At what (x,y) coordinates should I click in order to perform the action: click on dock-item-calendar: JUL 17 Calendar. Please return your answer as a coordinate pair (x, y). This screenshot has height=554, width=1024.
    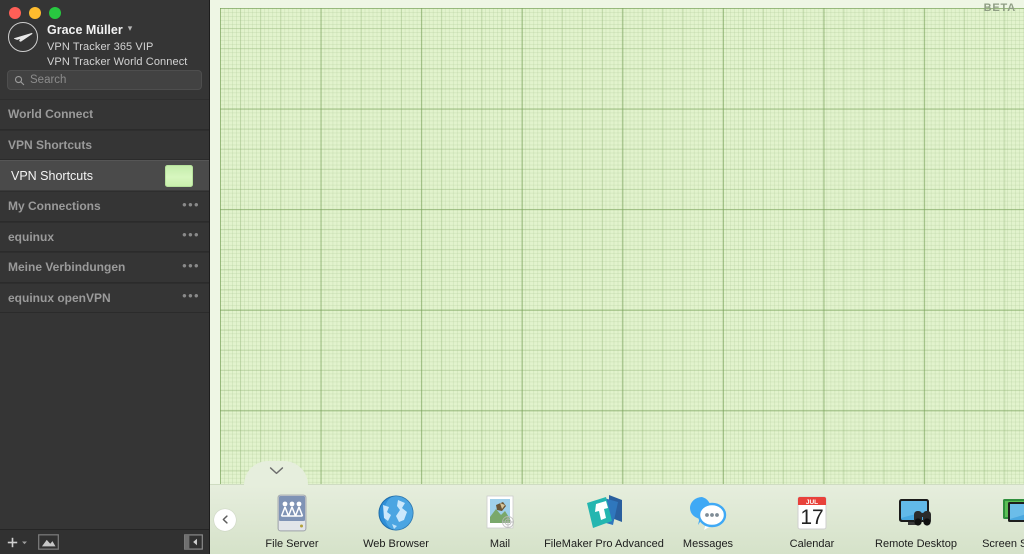
    Looking at the image, I should click on (812, 520).